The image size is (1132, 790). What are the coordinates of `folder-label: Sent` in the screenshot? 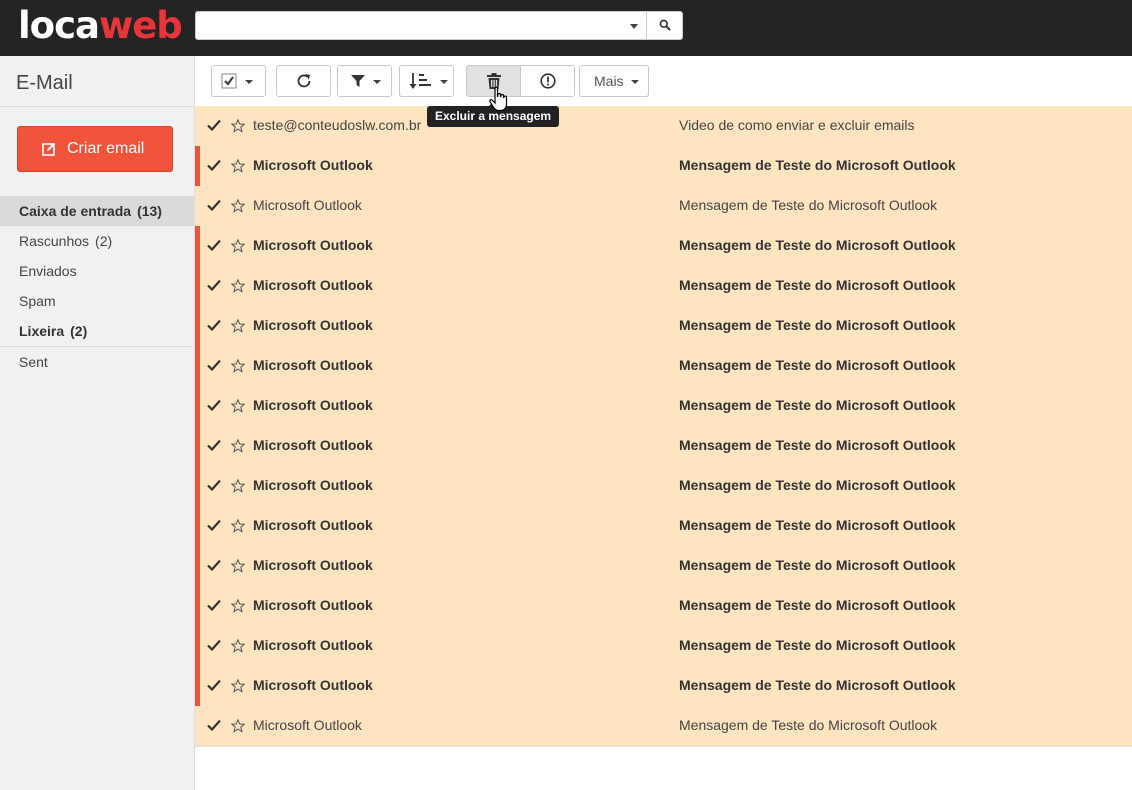 It's located at (33, 362).